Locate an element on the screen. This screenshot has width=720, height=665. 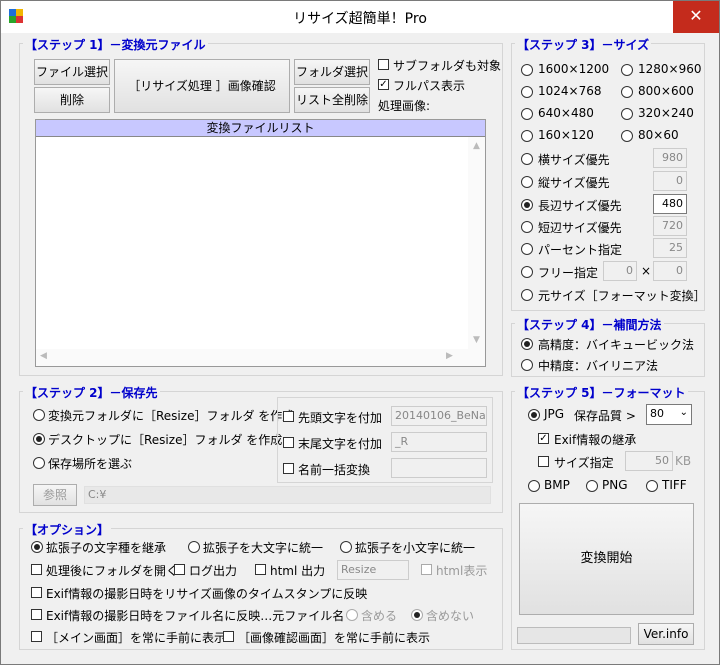
bicubic-radio is located at coordinates (527, 344).